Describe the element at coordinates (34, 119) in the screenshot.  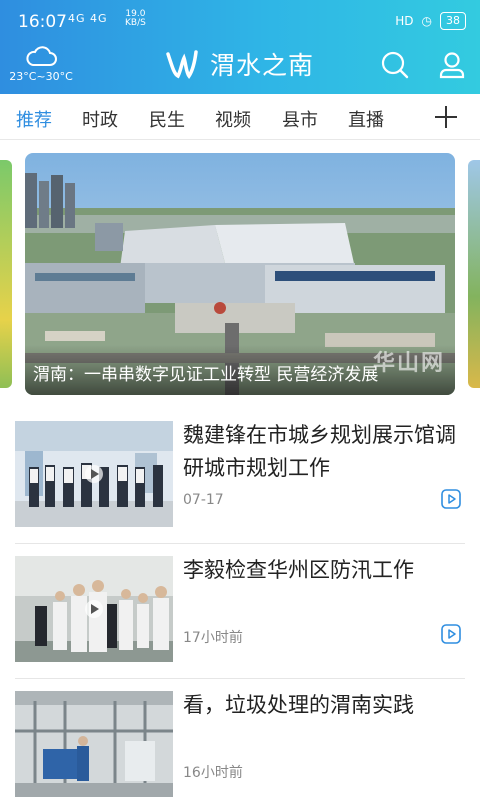
I see `tab-recommend: 推荐` at that location.